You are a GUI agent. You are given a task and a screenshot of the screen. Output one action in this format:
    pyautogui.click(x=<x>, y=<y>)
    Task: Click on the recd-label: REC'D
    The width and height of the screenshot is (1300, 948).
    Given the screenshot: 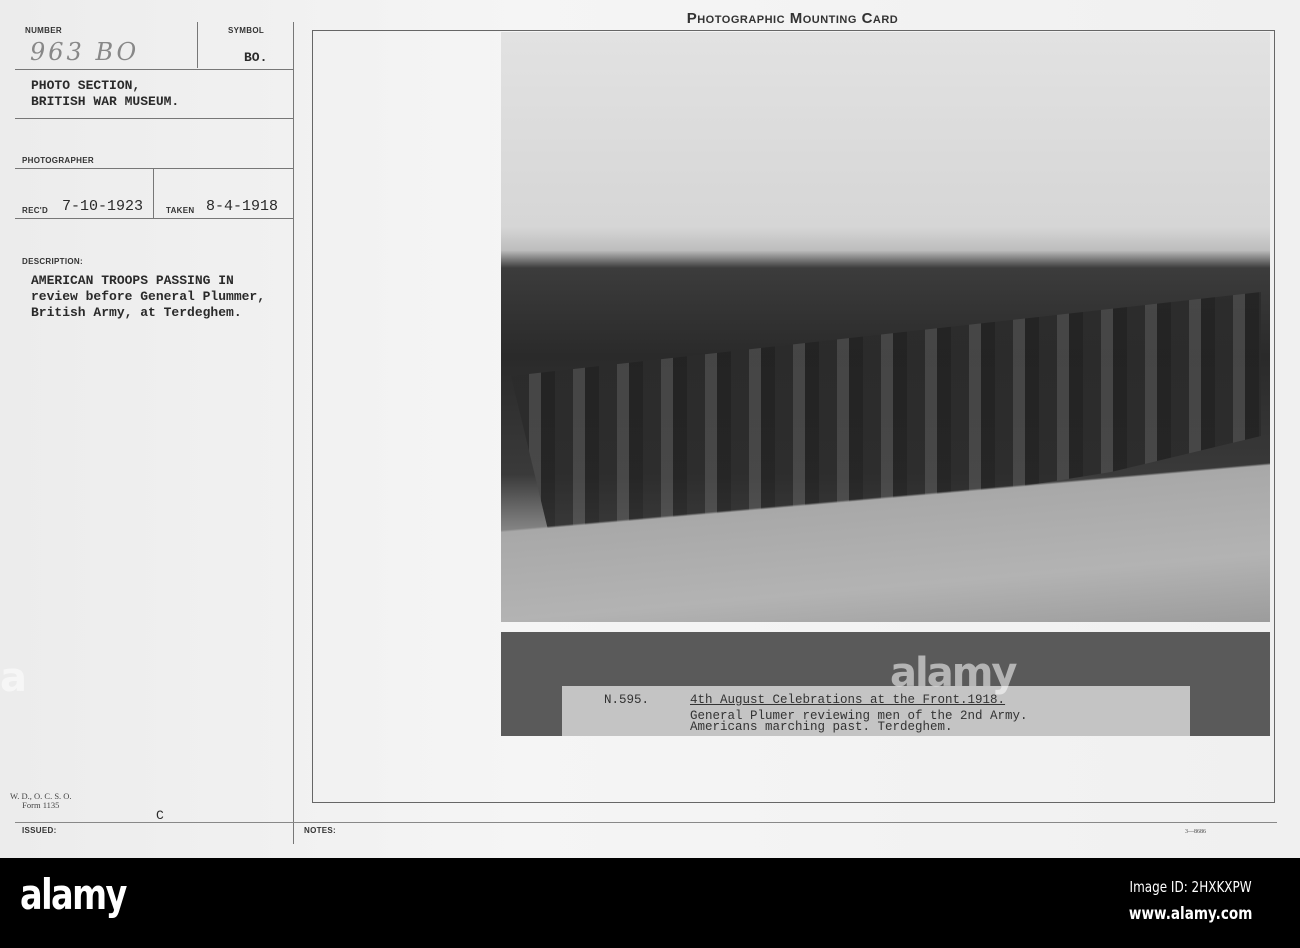 What is the action you would take?
    pyautogui.click(x=35, y=210)
    